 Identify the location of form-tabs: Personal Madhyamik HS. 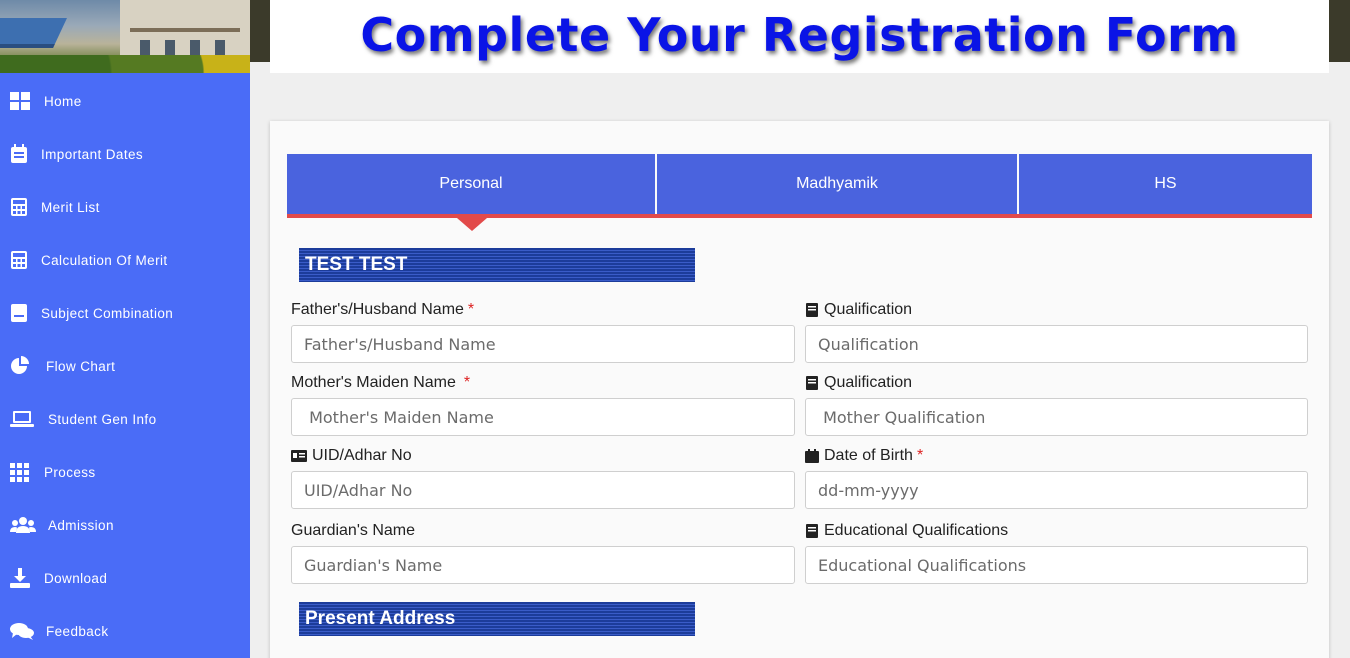
(799, 184).